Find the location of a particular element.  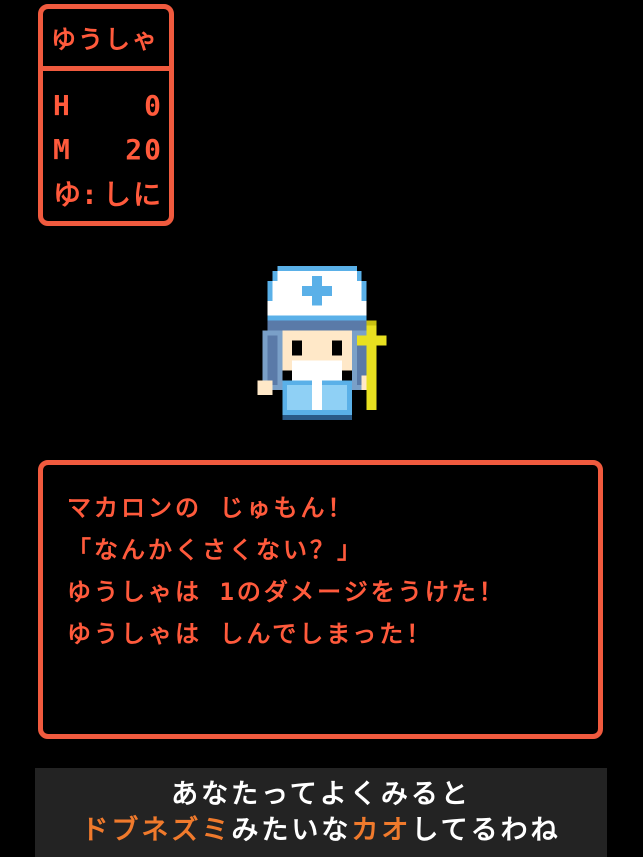

caption-bar: あなたってよくみると ドブネズミみたいなカオしてるわね is located at coordinates (321, 812).